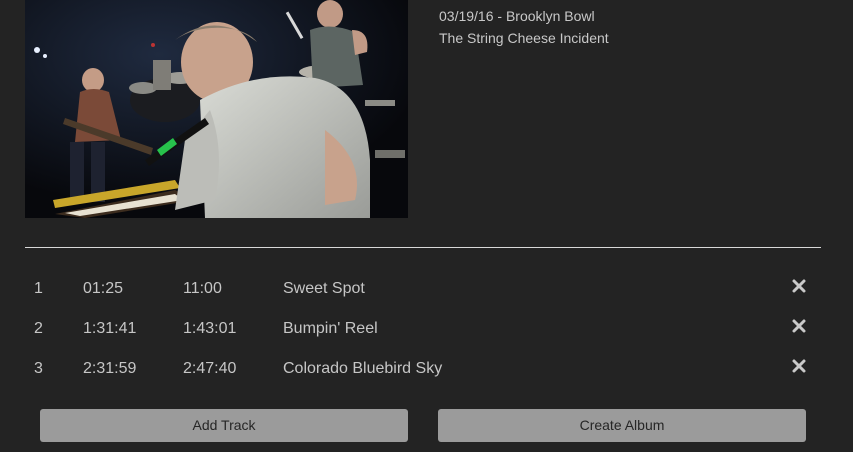  I want to click on track-number: 1, so click(38, 288).